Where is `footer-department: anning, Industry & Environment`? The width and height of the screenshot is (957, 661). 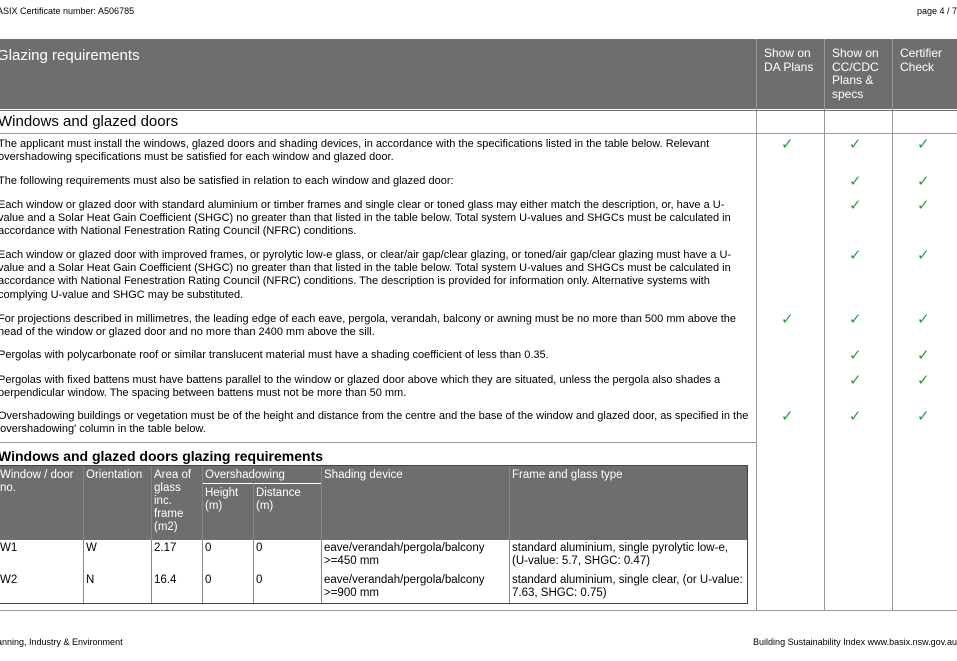 footer-department: anning, Industry & Environment is located at coordinates (61, 642).